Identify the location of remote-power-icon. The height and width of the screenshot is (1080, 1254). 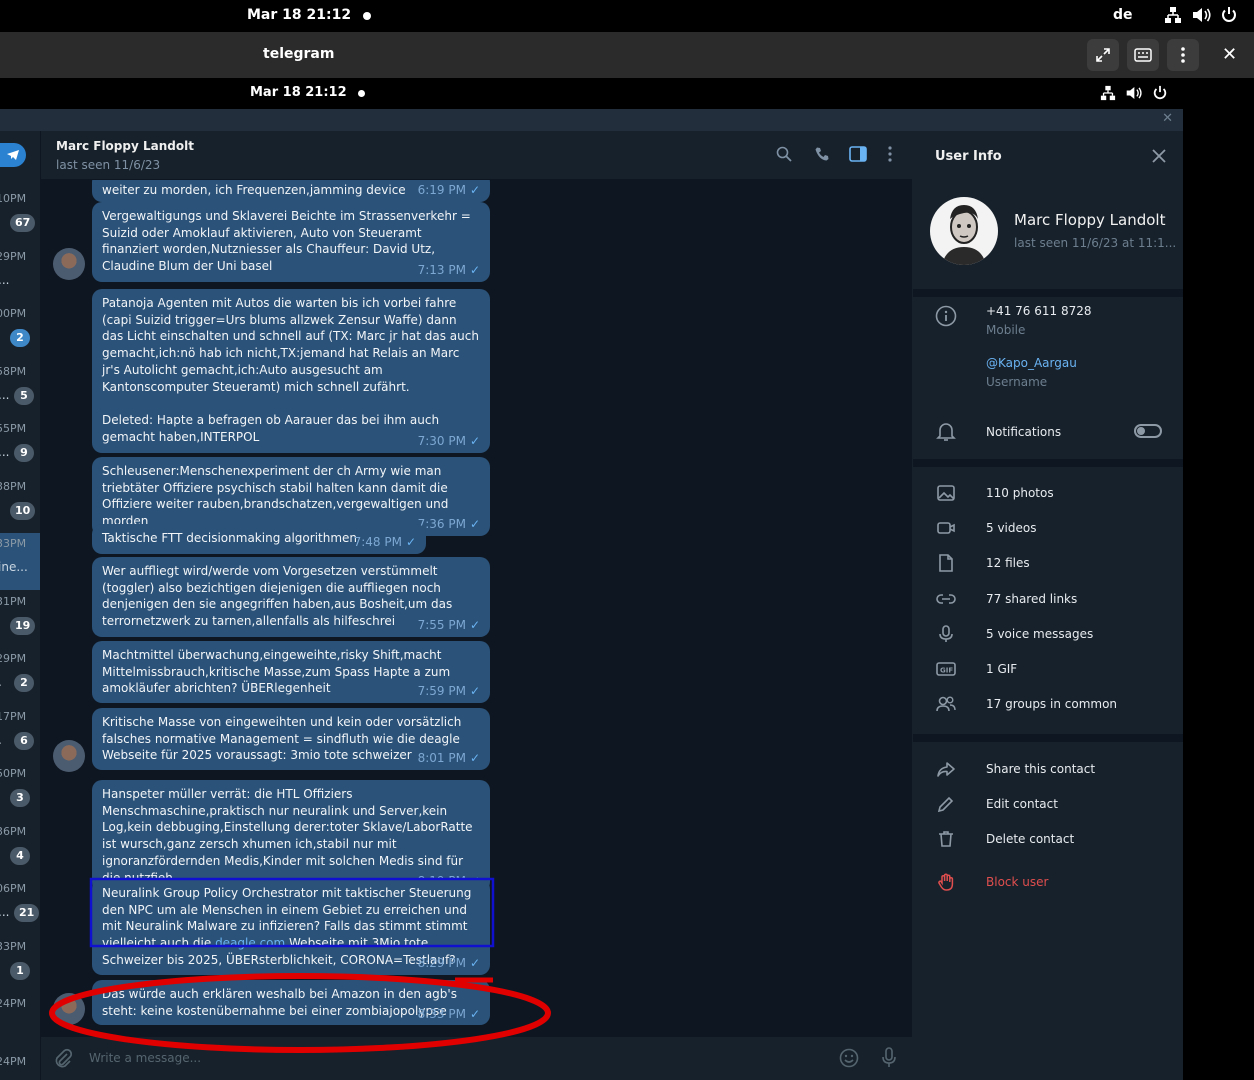
(1160, 95).